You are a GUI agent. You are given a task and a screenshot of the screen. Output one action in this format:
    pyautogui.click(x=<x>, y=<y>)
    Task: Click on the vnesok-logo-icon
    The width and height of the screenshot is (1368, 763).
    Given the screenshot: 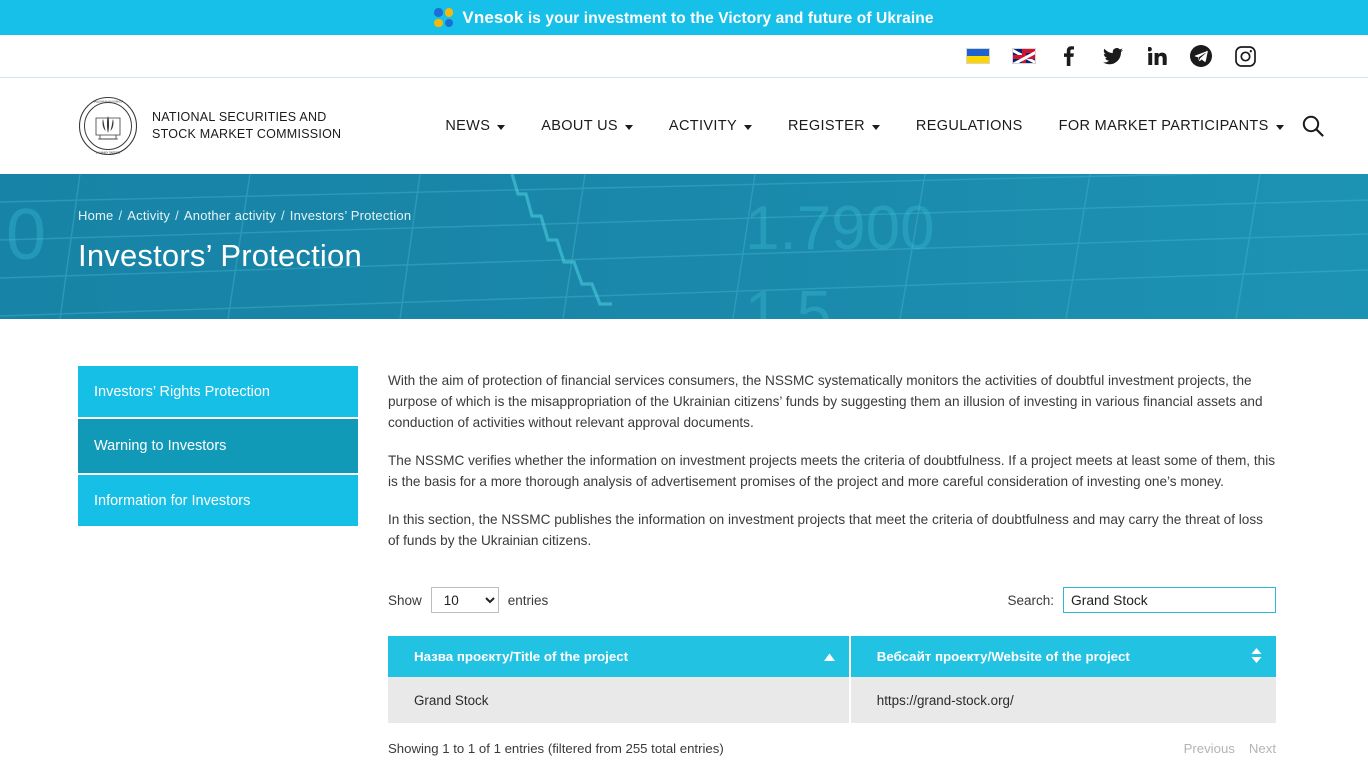 What is the action you would take?
    pyautogui.click(x=444, y=17)
    